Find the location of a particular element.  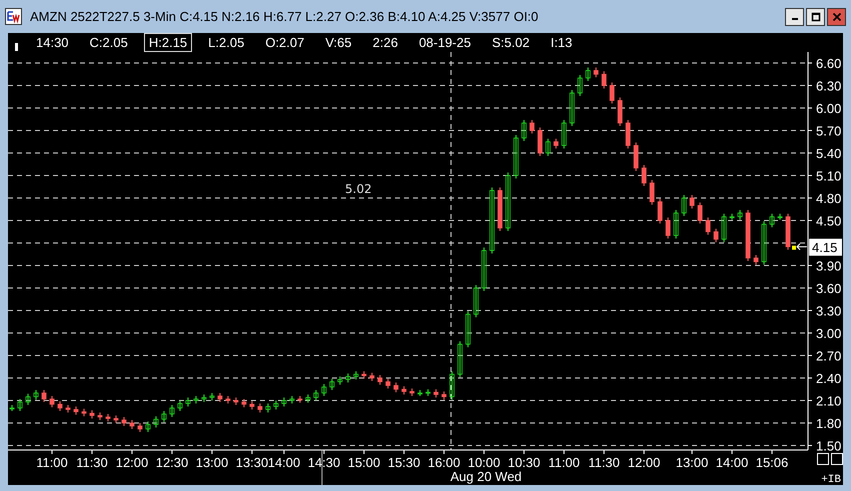

last-price-tag: 4.15 is located at coordinates (825, 247).